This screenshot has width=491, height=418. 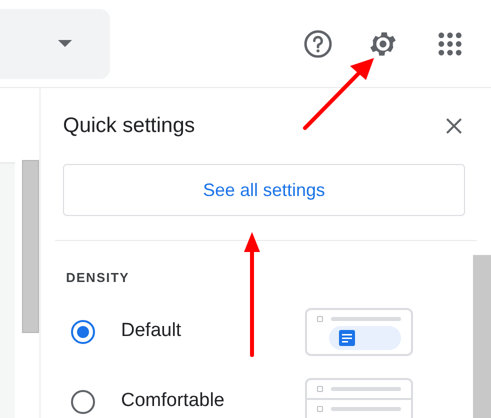 I want to click on see-all-settings-button: See all settings, so click(x=264, y=190).